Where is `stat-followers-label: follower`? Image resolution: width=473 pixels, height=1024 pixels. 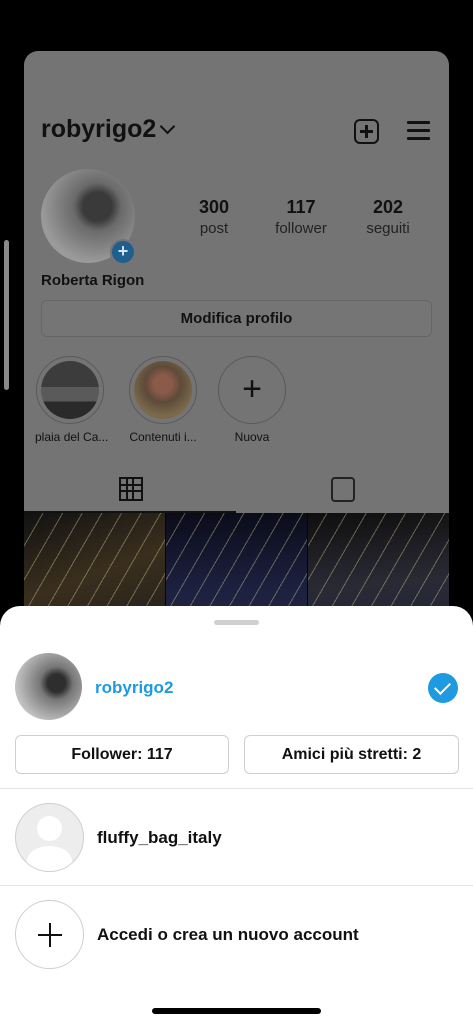 stat-followers-label: follower is located at coordinates (301, 228).